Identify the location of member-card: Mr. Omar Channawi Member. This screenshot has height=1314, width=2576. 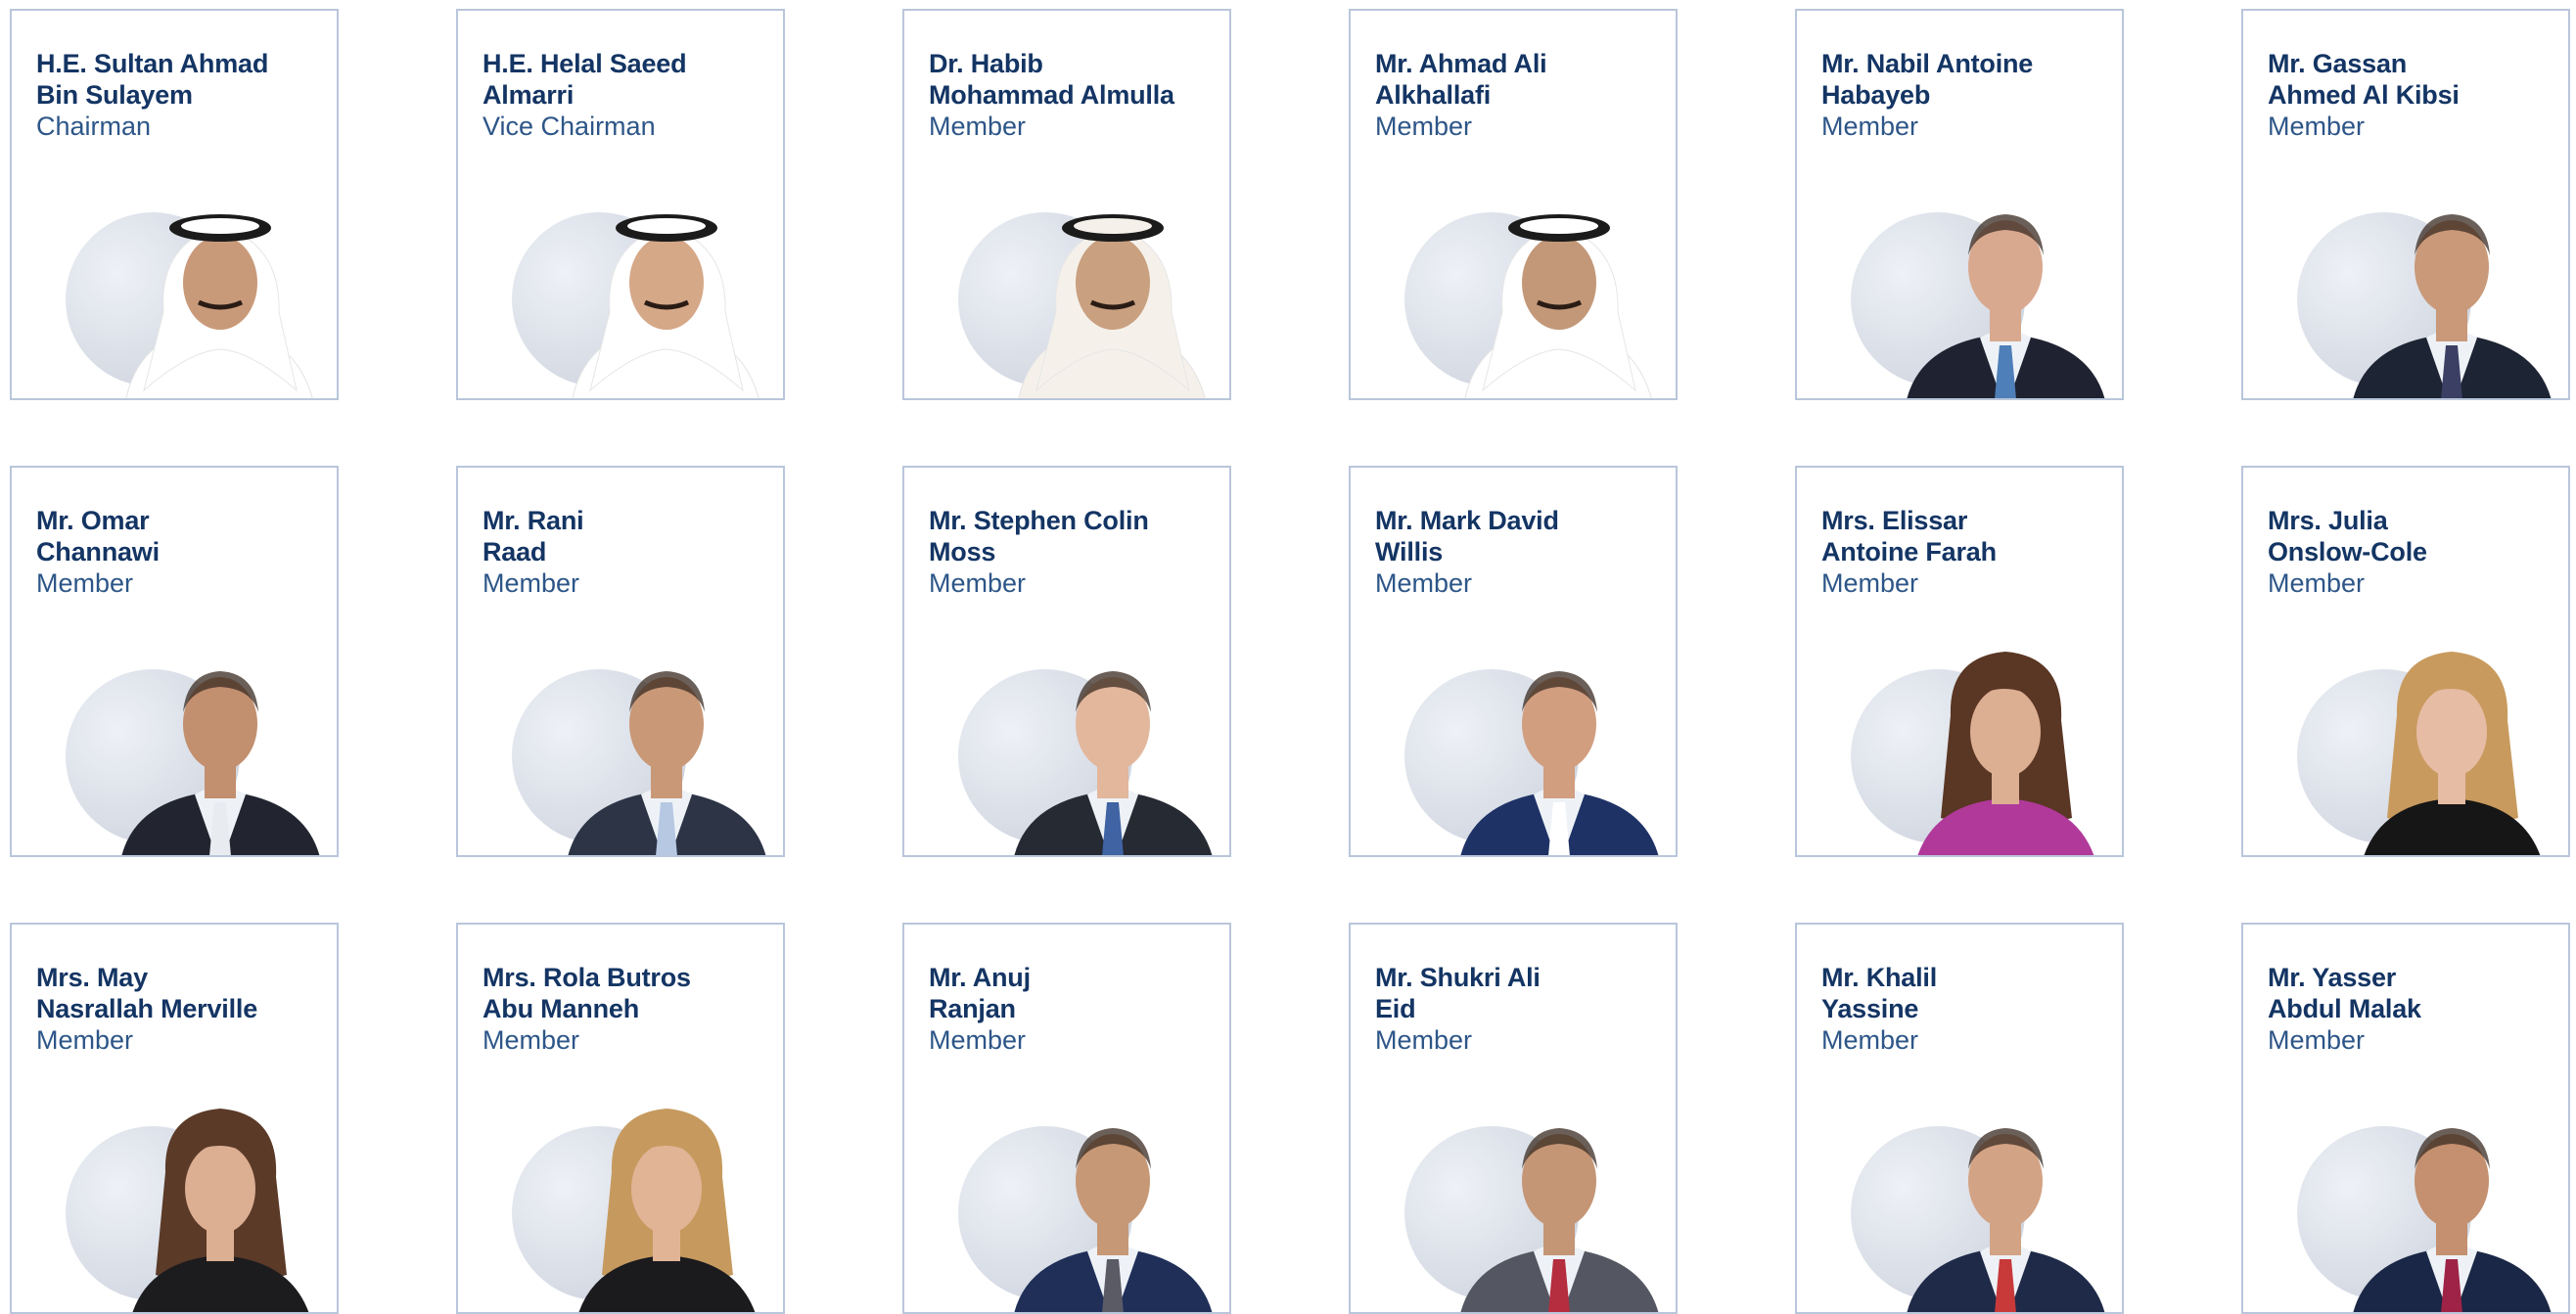
(175, 661).